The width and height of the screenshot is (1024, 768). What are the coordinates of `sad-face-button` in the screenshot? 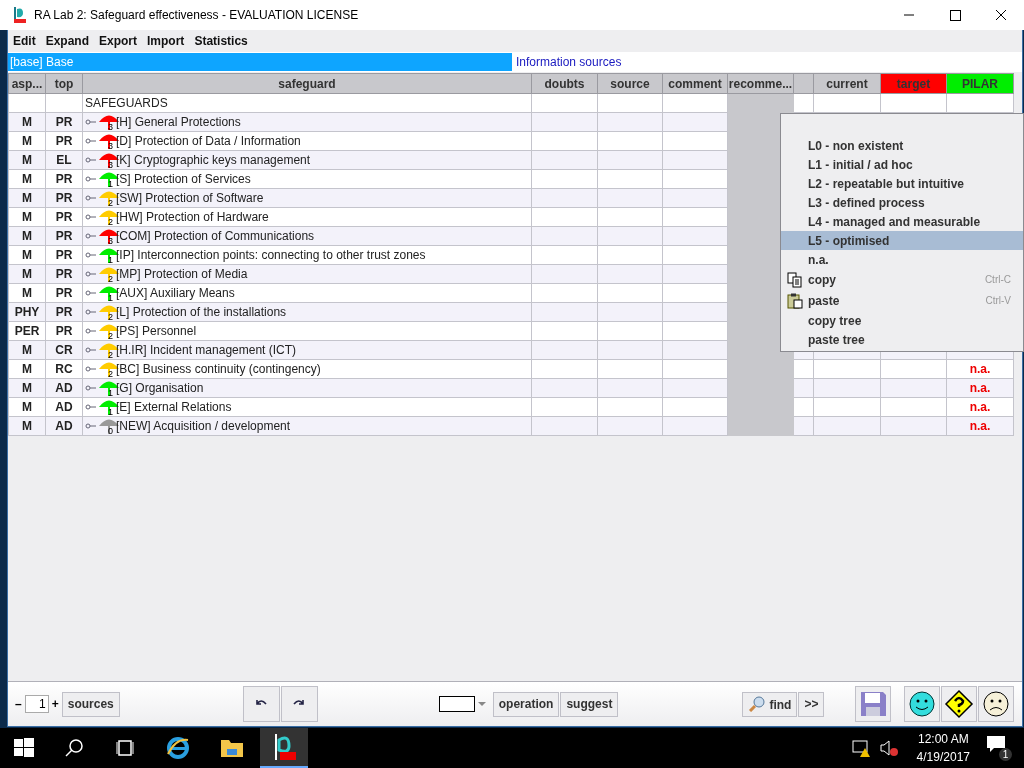 It's located at (996, 704).